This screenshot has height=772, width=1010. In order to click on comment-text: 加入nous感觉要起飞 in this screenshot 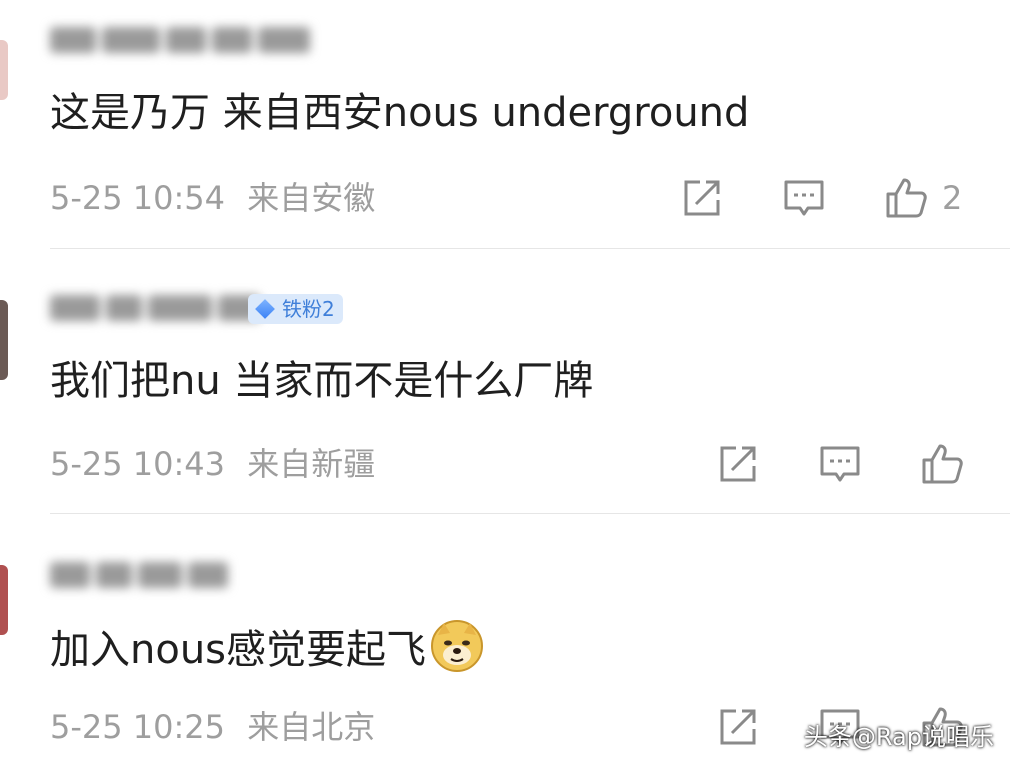, I will do `click(267, 647)`.